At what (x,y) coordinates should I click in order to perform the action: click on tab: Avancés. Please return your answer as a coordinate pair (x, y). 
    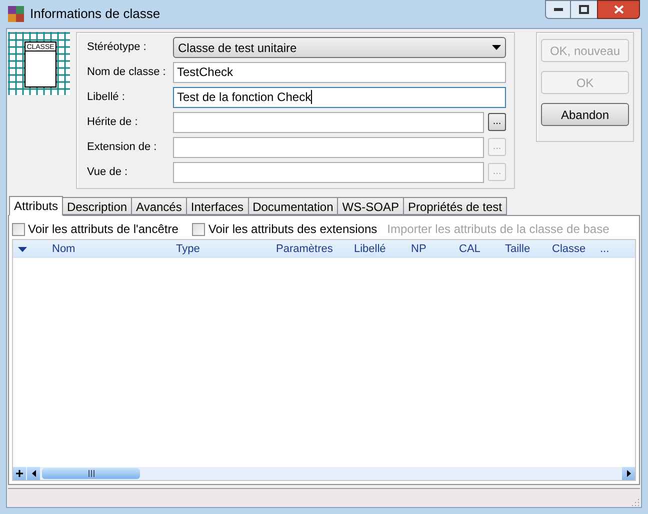
    Looking at the image, I should click on (159, 206).